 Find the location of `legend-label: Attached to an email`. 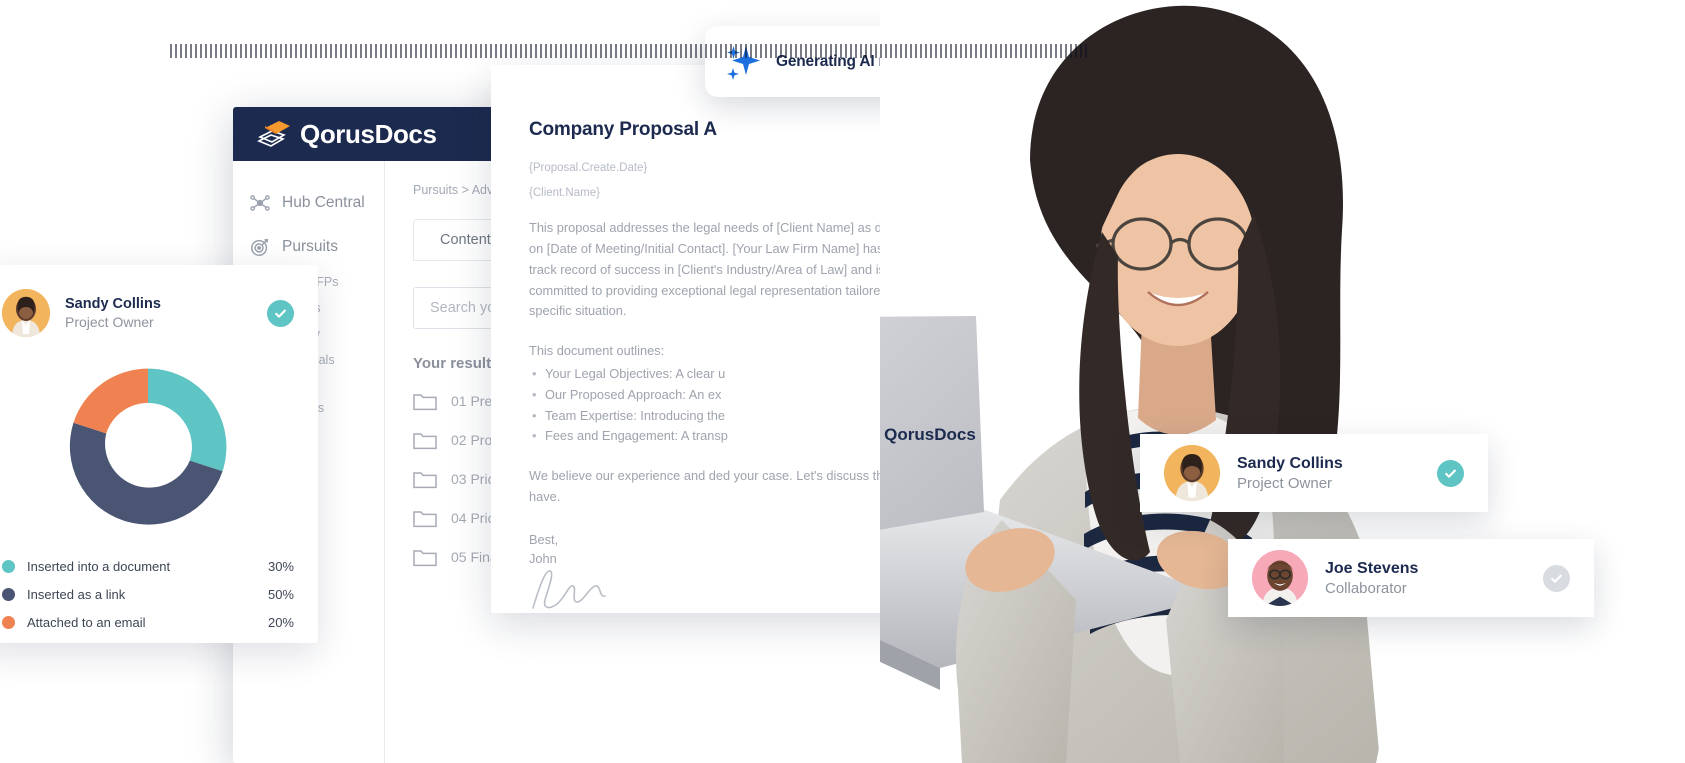

legend-label: Attached to an email is located at coordinates (86, 622).